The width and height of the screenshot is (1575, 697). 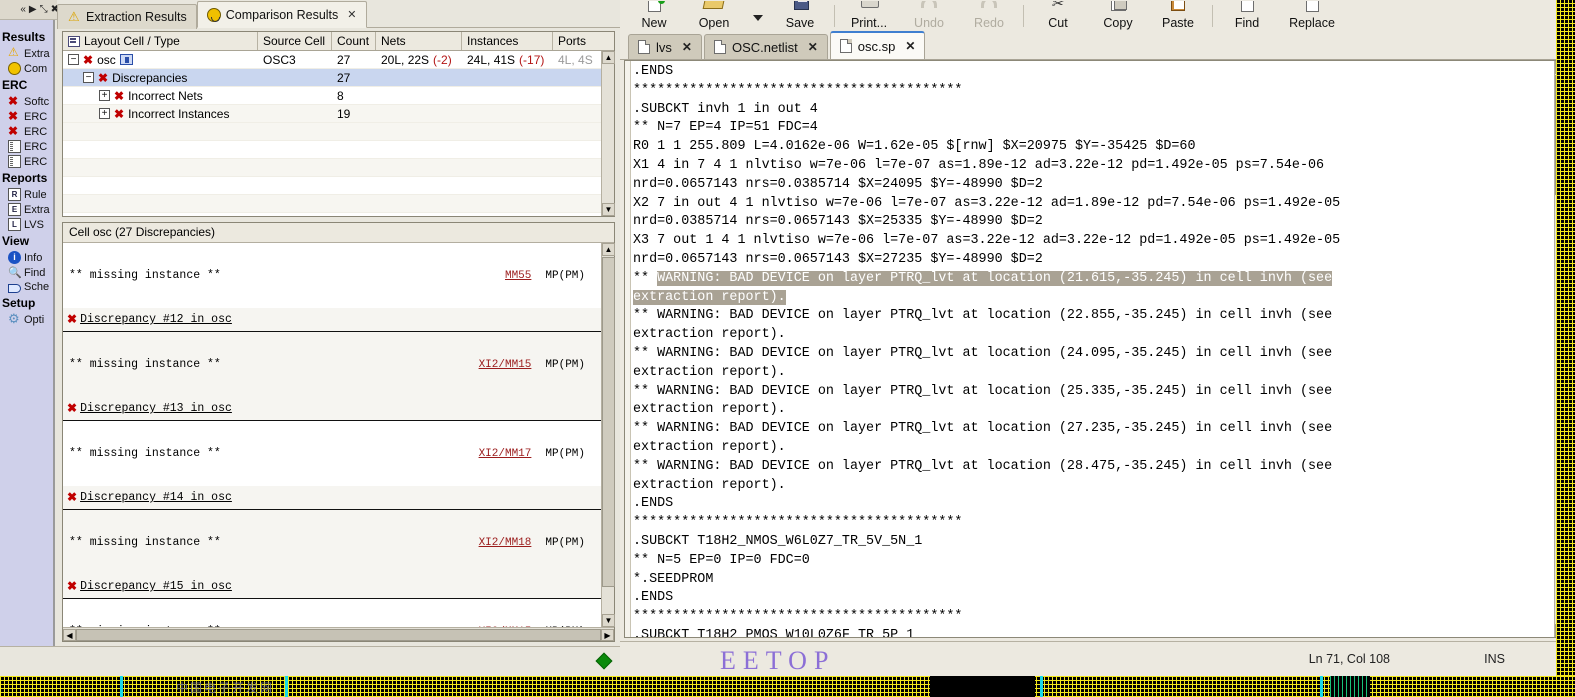 What do you see at coordinates (26, 194) in the screenshot?
I see `sidebar-item-rule-report: R Rule` at bounding box center [26, 194].